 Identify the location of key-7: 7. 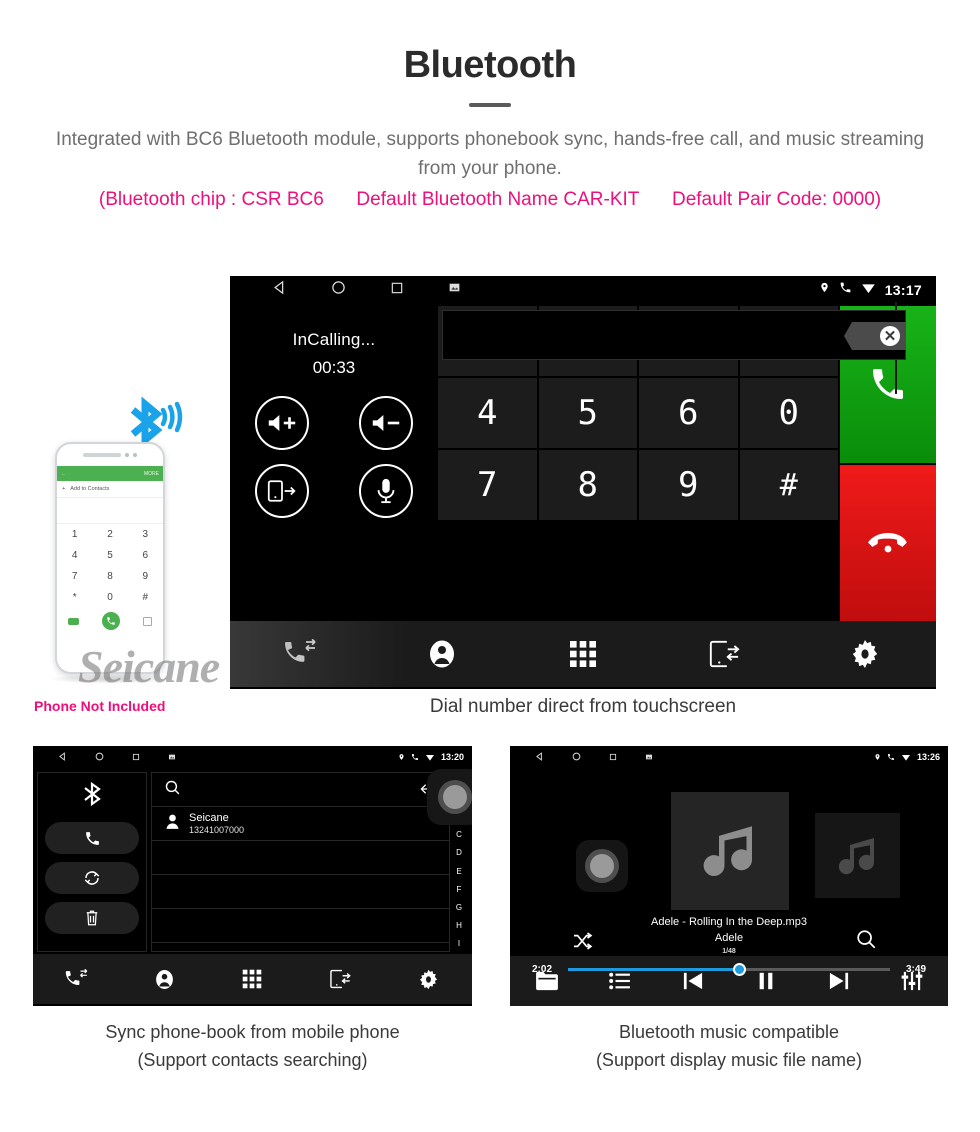
(487, 485).